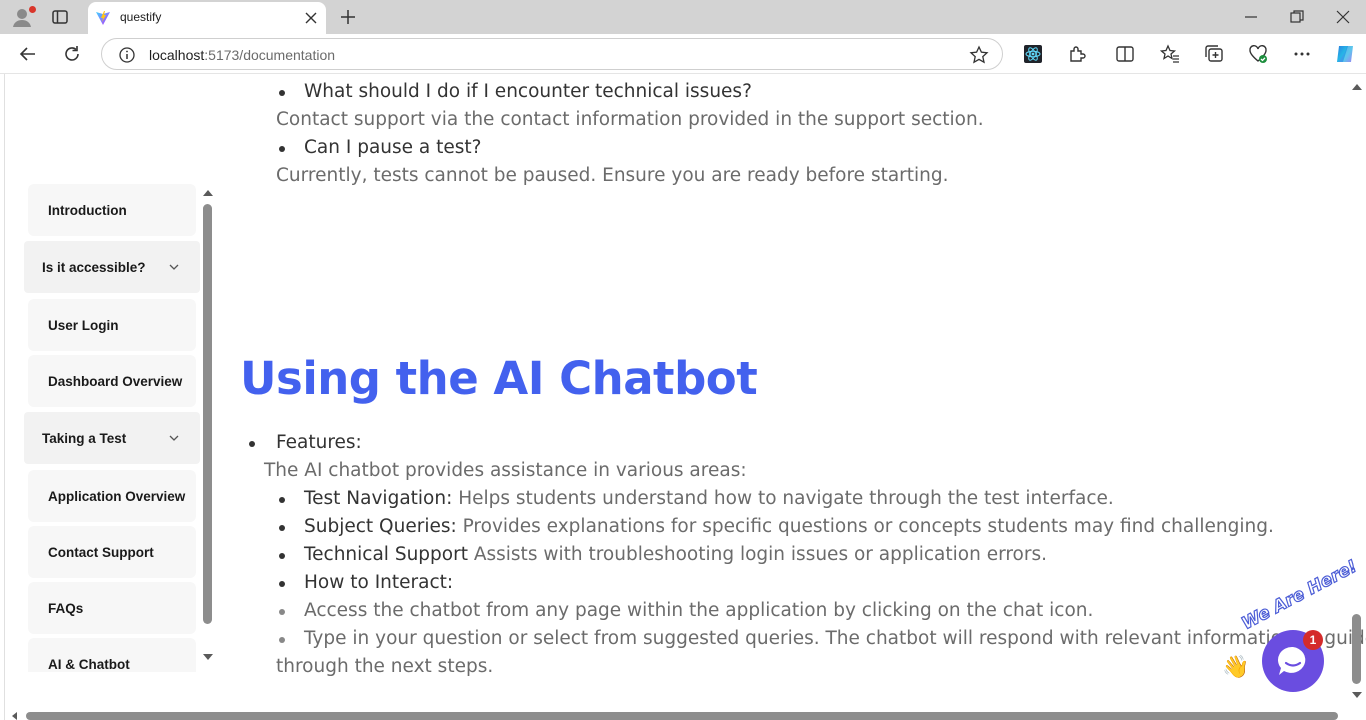 This screenshot has width=1366, height=720. I want to click on chat-widget: We Are Here! 👋 1, so click(1290, 635).